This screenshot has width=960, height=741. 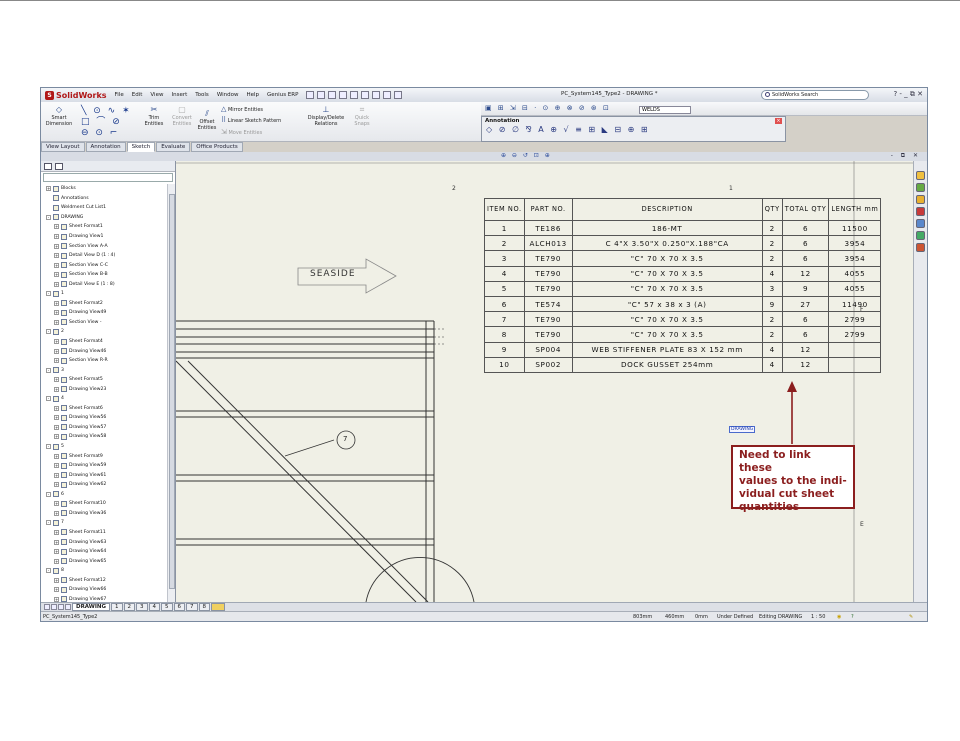 What do you see at coordinates (504, 304) in the screenshot?
I see `bom-cell-item-no: 6` at bounding box center [504, 304].